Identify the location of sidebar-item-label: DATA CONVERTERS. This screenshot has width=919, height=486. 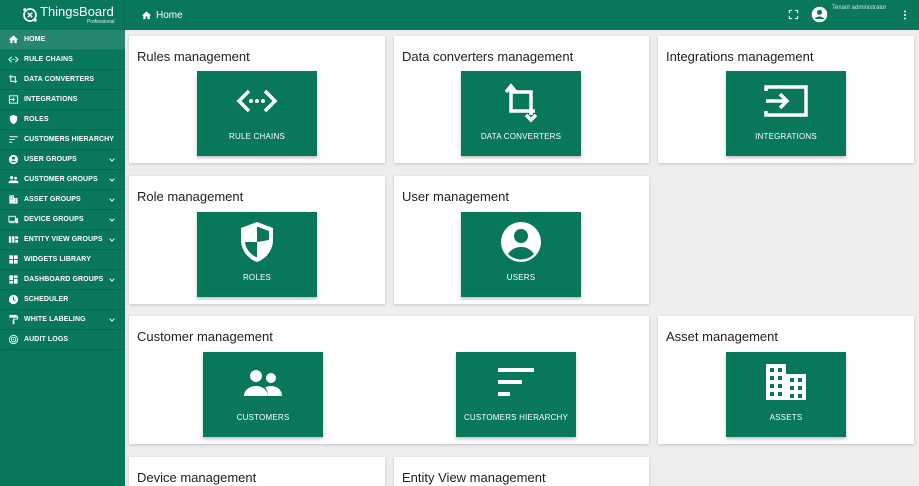
(59, 79).